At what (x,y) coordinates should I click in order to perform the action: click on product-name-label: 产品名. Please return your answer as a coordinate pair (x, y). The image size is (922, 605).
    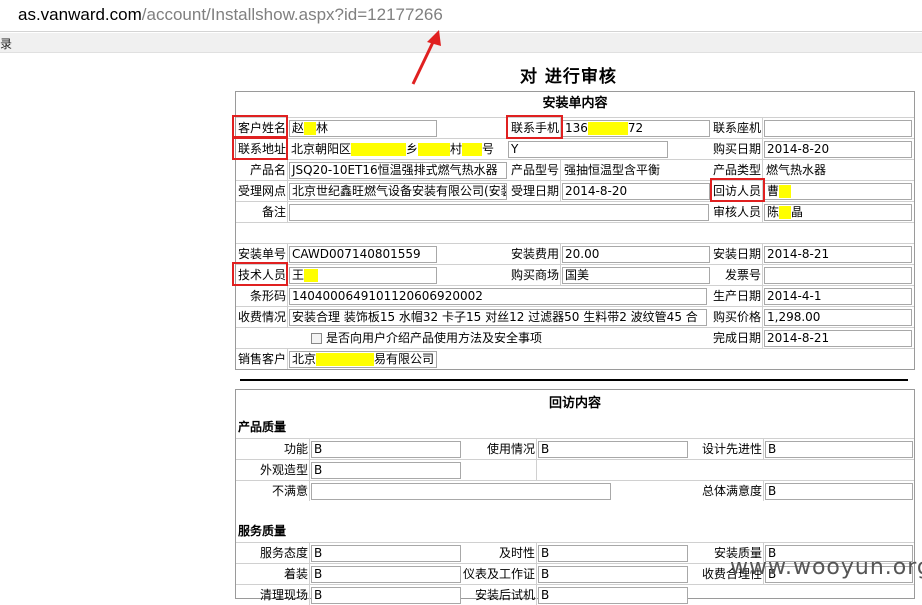
    Looking at the image, I should click on (262, 170).